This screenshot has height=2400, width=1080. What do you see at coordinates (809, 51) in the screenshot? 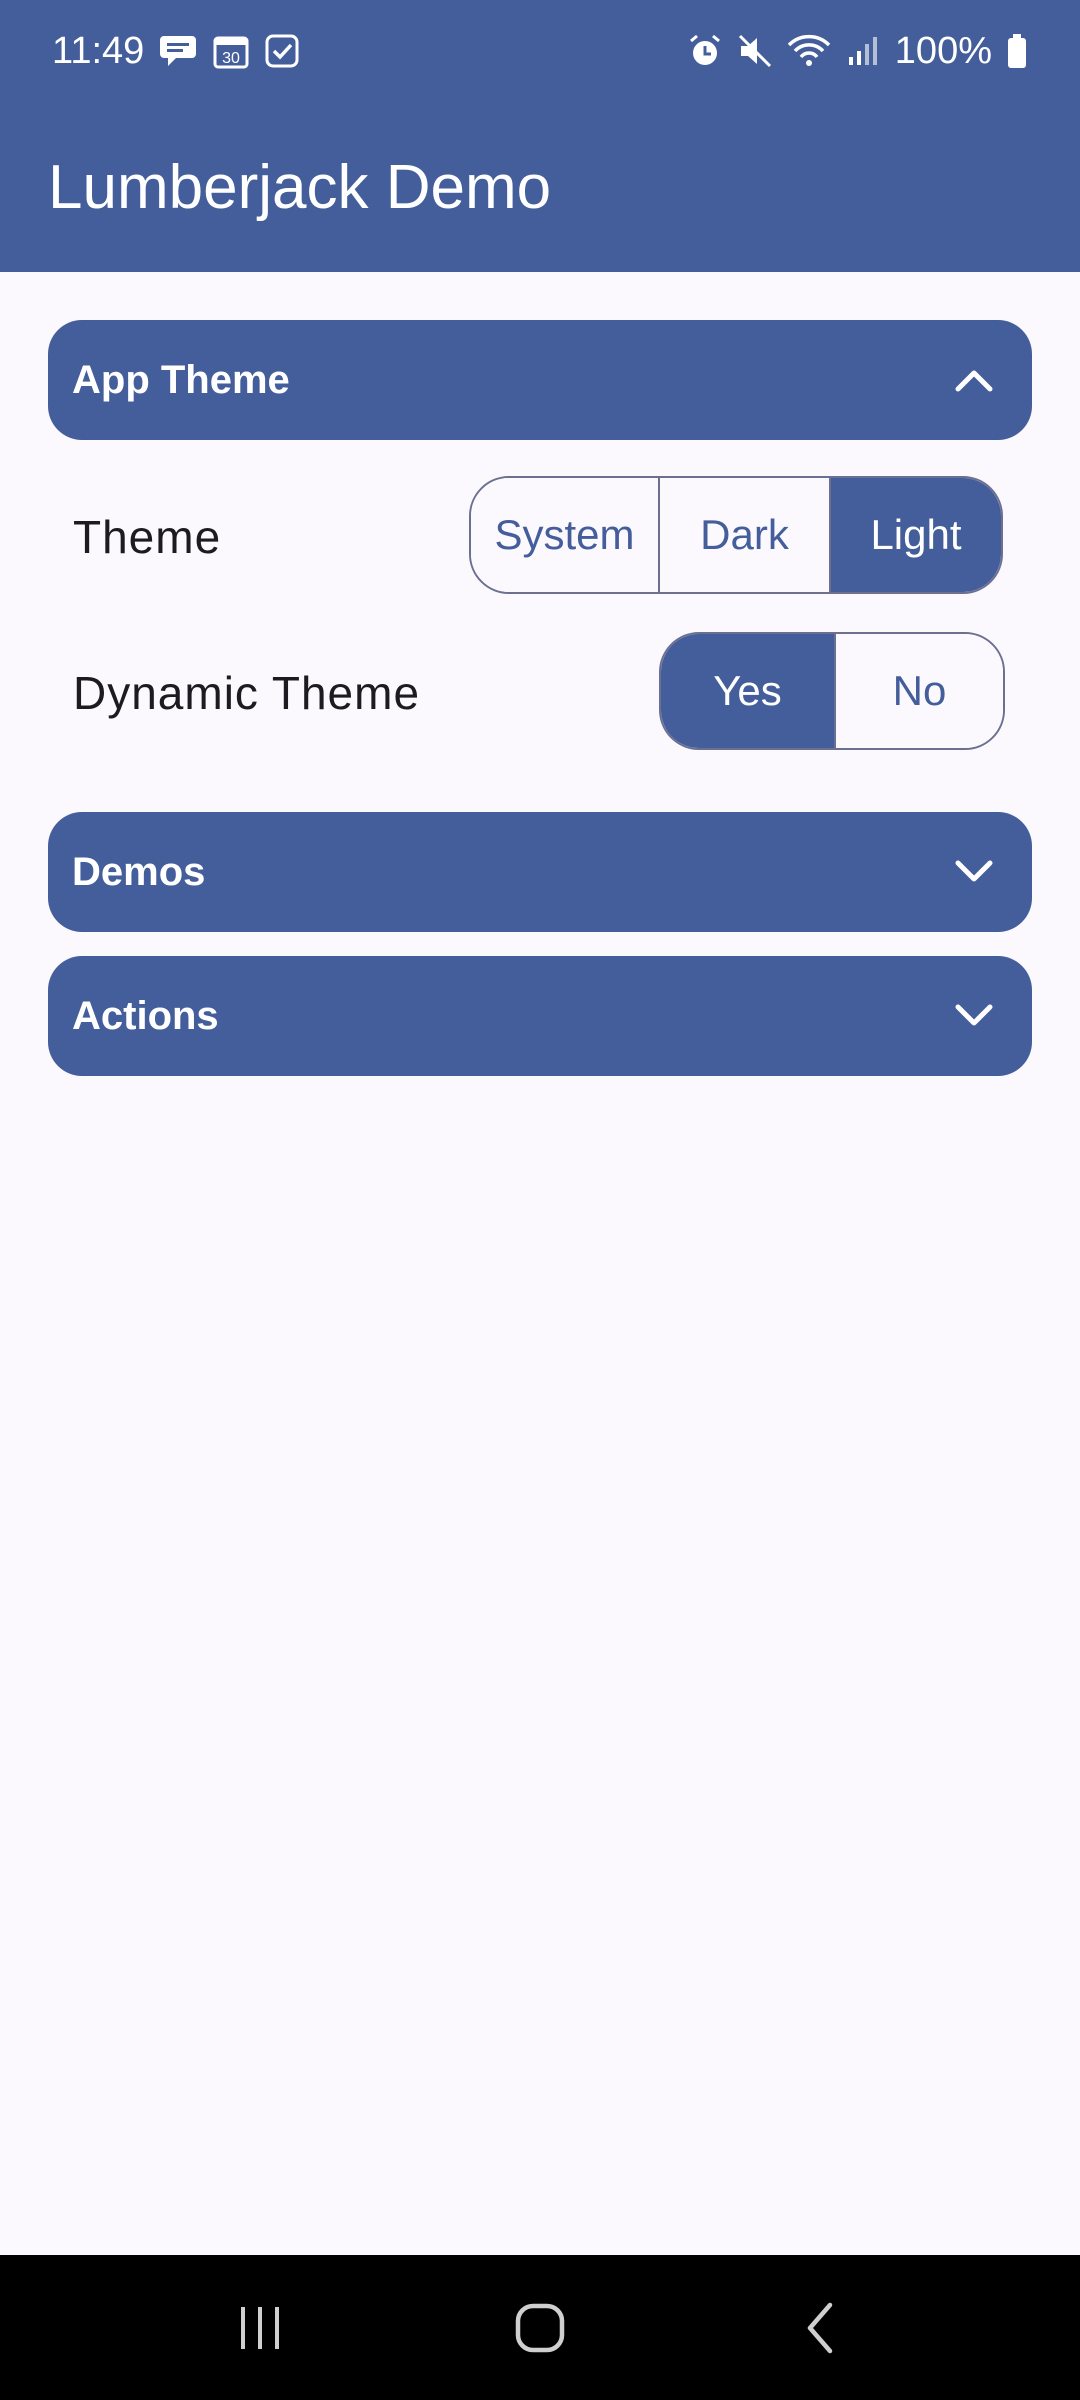
I see `wifi-icon` at bounding box center [809, 51].